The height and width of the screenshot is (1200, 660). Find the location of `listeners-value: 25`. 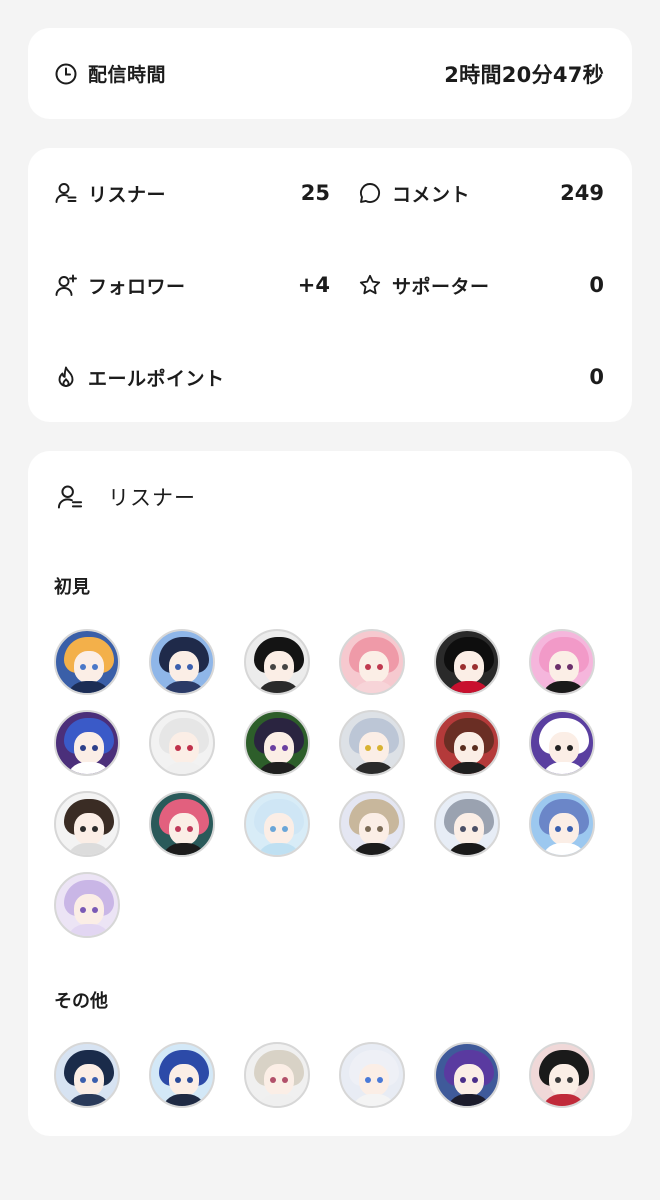

listeners-value: 25 is located at coordinates (315, 193).